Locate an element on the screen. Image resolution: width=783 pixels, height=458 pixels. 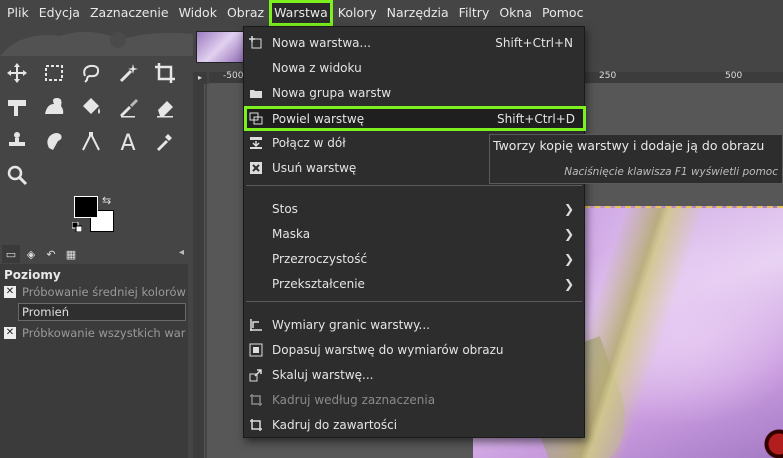
crop-tool-icon is located at coordinates (165, 73).